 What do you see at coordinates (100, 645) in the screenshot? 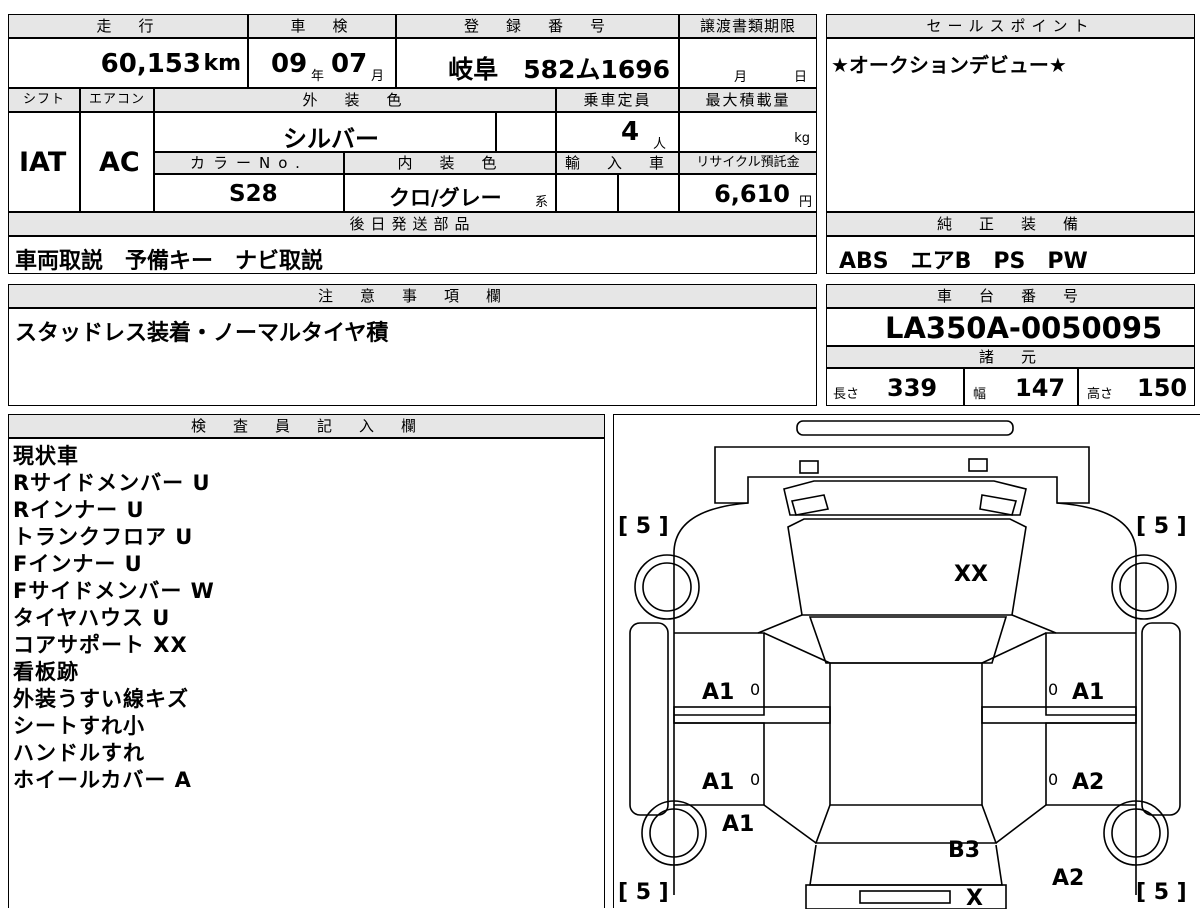
I see `inspector-line: コアサポート XX` at bounding box center [100, 645].